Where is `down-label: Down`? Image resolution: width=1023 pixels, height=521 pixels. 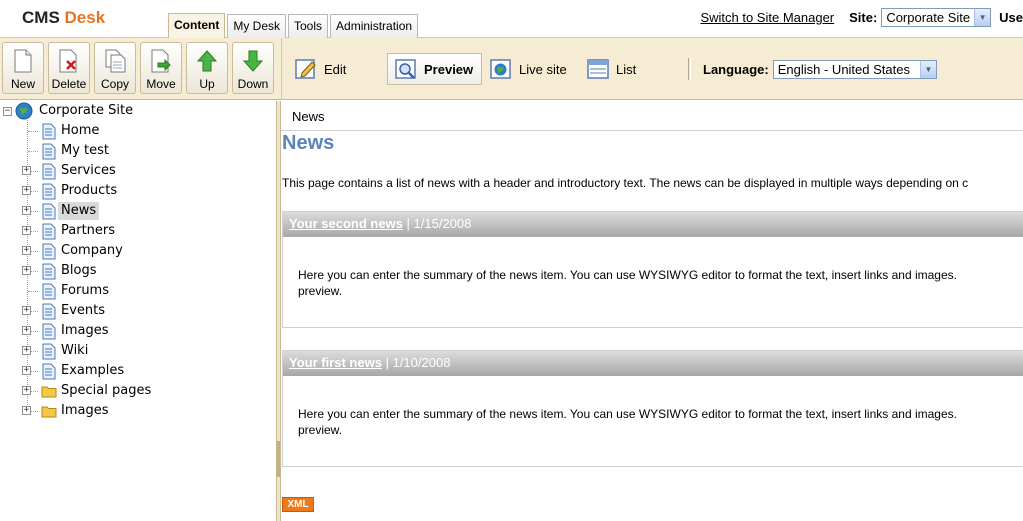
down-label: Down is located at coordinates (253, 84).